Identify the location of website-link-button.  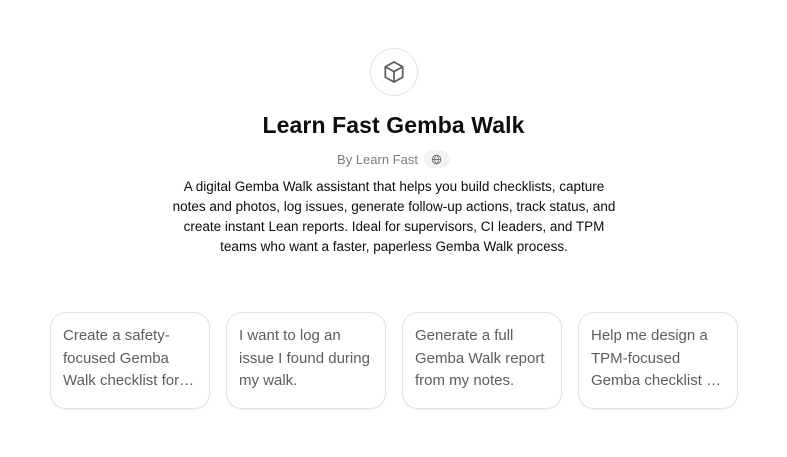
(436, 159).